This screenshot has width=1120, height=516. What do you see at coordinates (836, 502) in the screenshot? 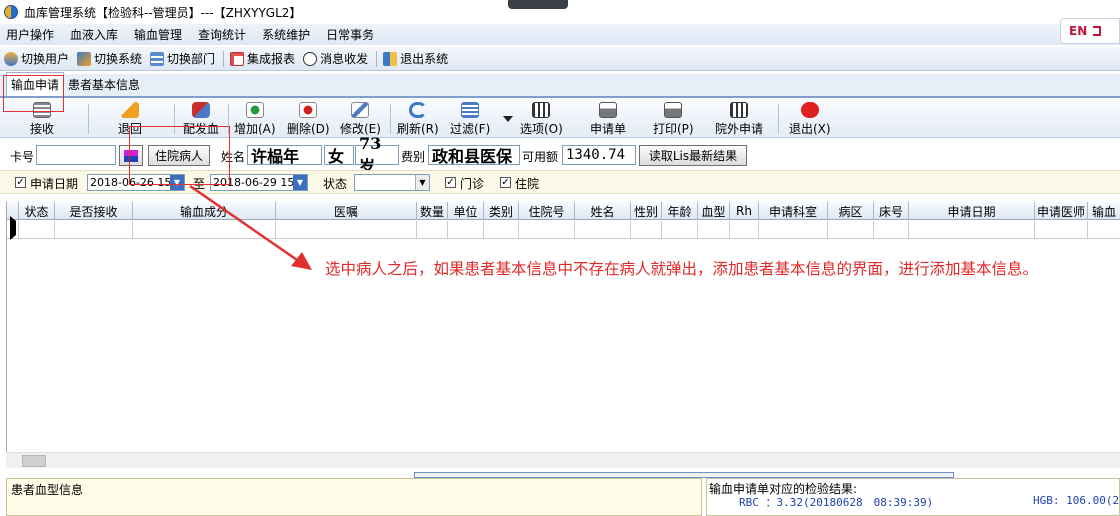
I see `rbc-result: RBC ：3.32(20180628 08:39:39)` at bounding box center [836, 502].